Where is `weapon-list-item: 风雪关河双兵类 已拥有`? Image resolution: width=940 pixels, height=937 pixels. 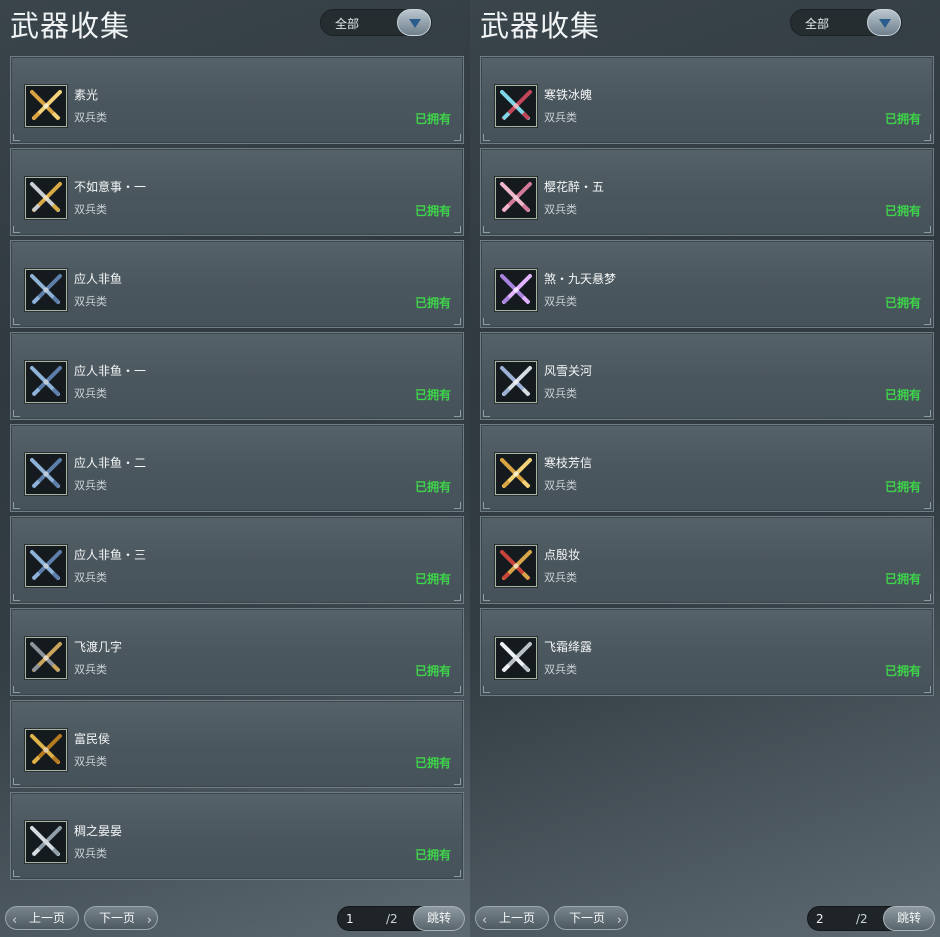 weapon-list-item: 风雪关河双兵类 已拥有 is located at coordinates (707, 376).